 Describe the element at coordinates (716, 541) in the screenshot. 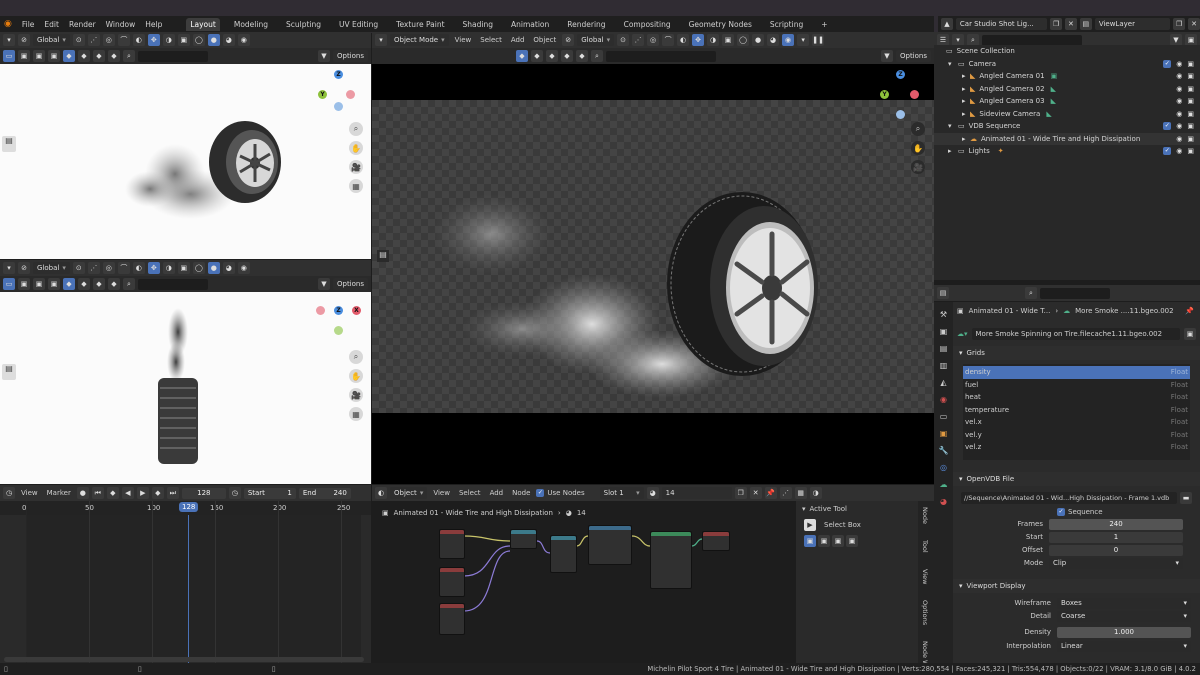

I see `material-output-node` at that location.